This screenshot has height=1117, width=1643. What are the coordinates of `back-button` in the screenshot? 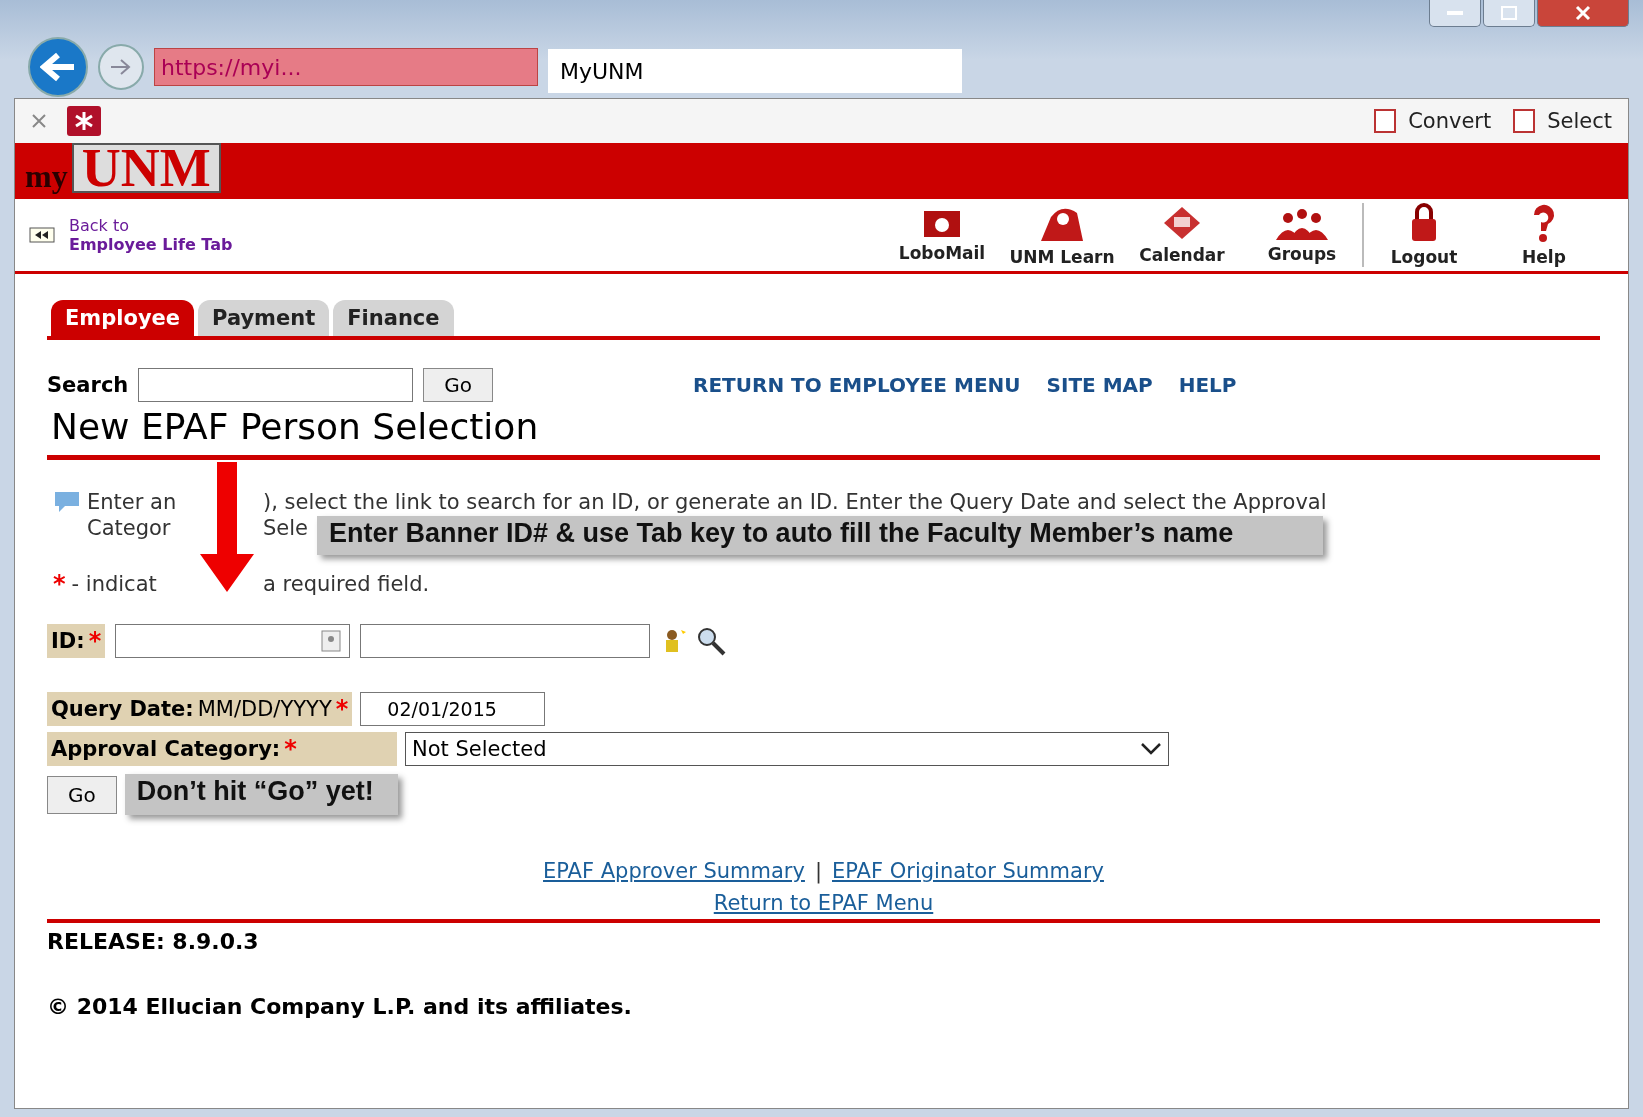 It's located at (58, 67).